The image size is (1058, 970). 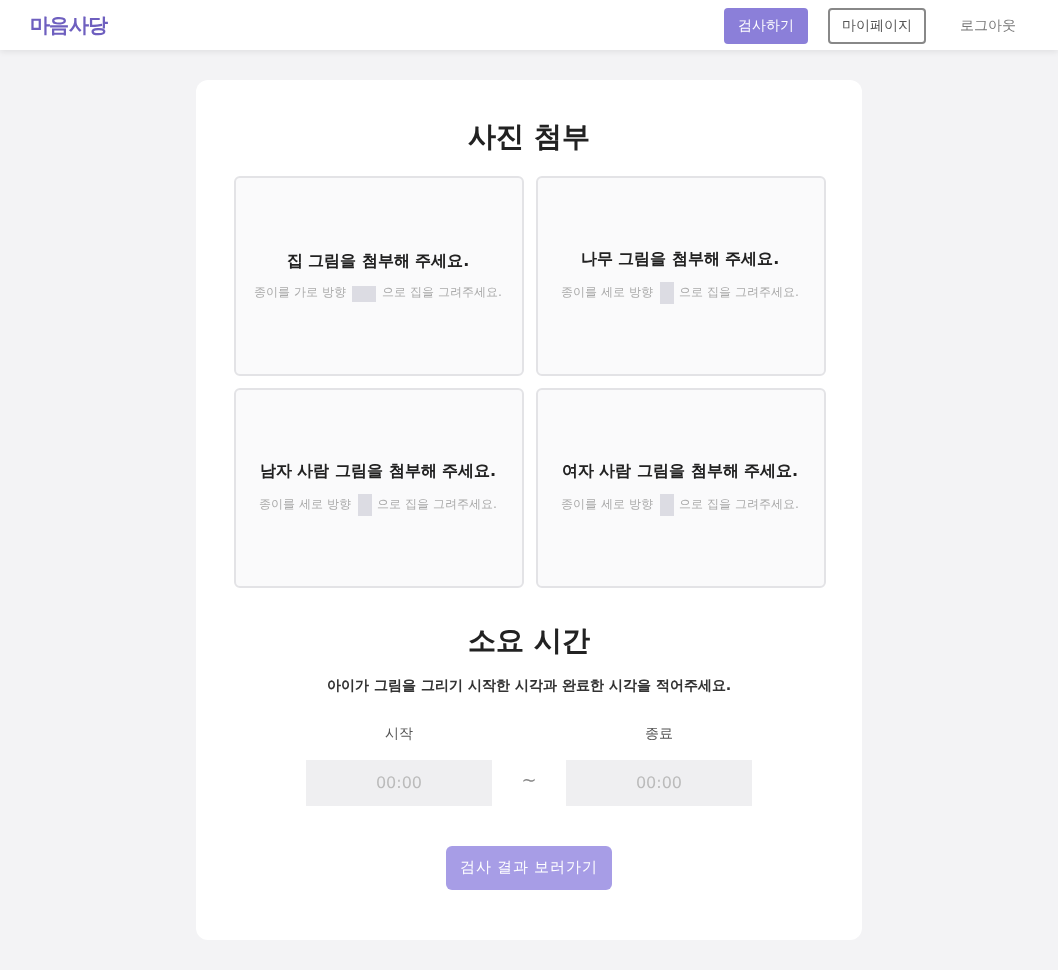 I want to click on logo: 마음사당, so click(x=69, y=25).